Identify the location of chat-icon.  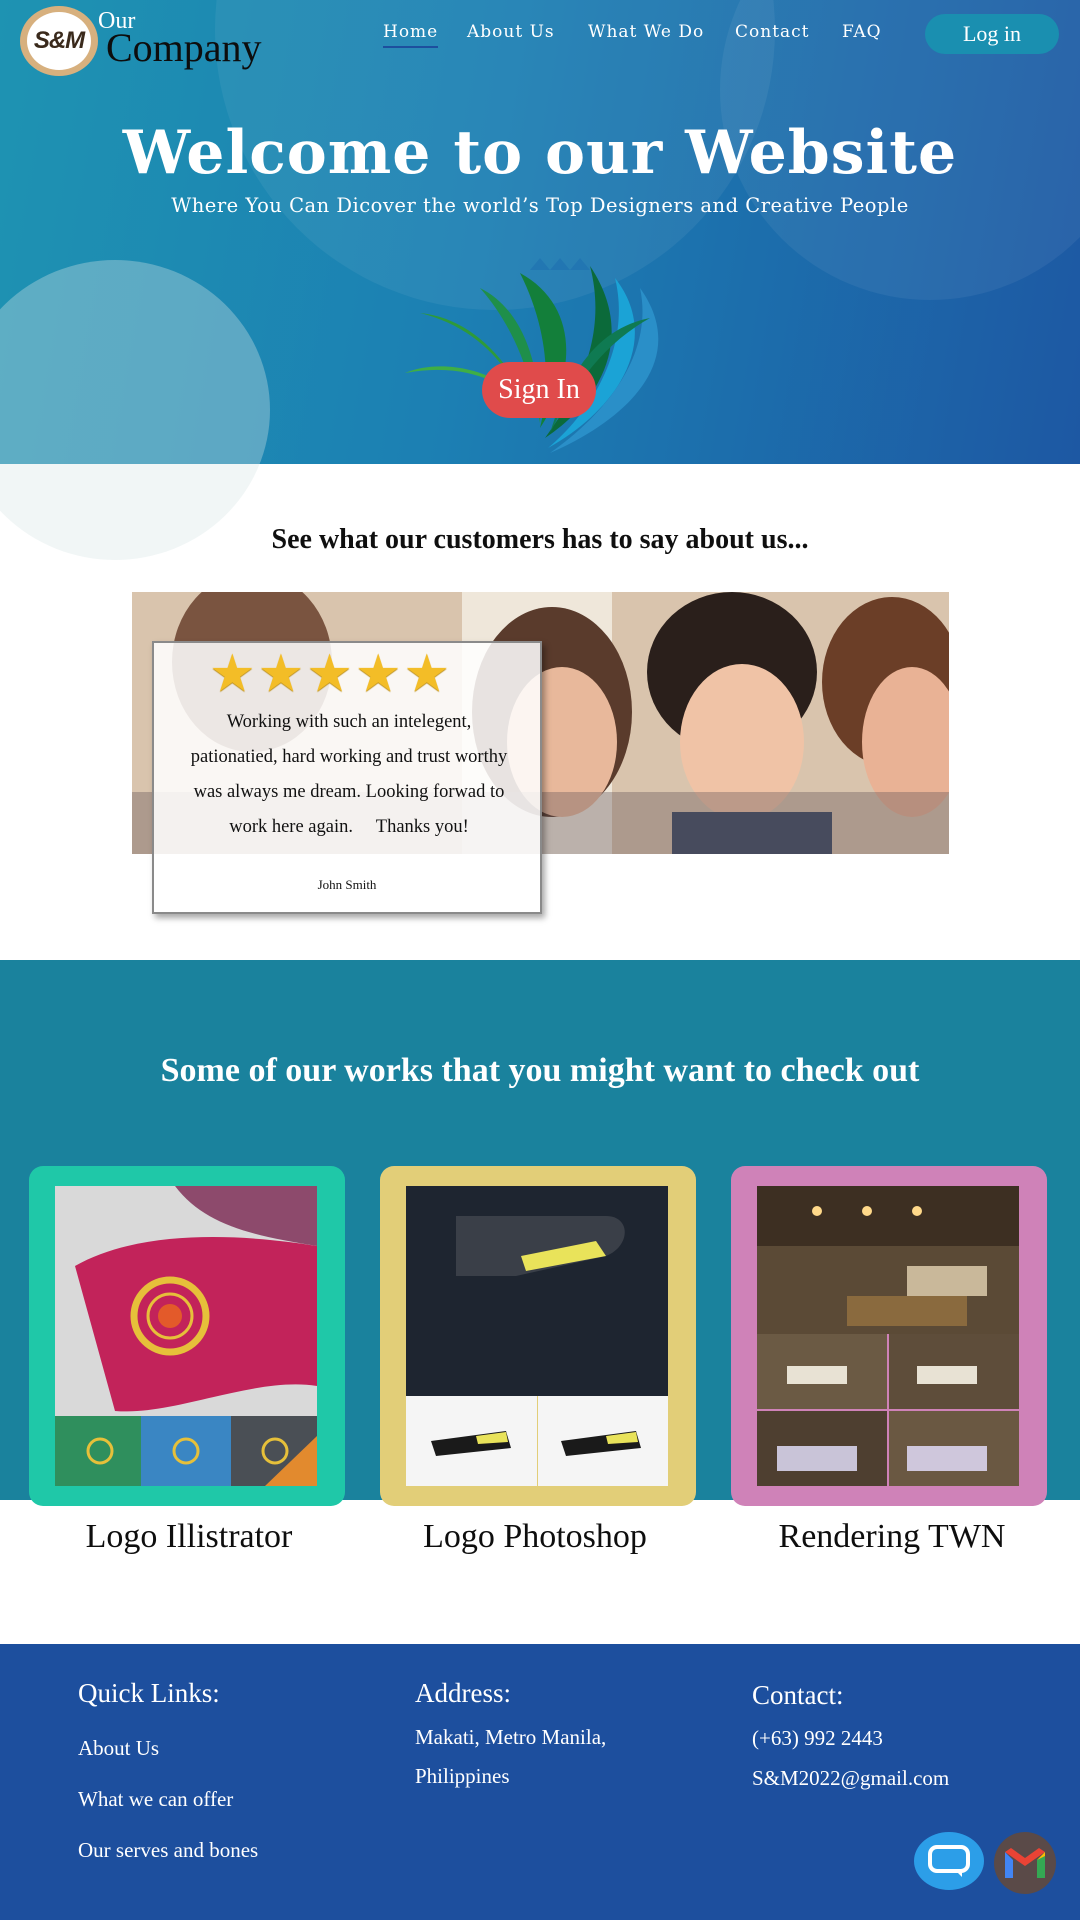
(949, 1861).